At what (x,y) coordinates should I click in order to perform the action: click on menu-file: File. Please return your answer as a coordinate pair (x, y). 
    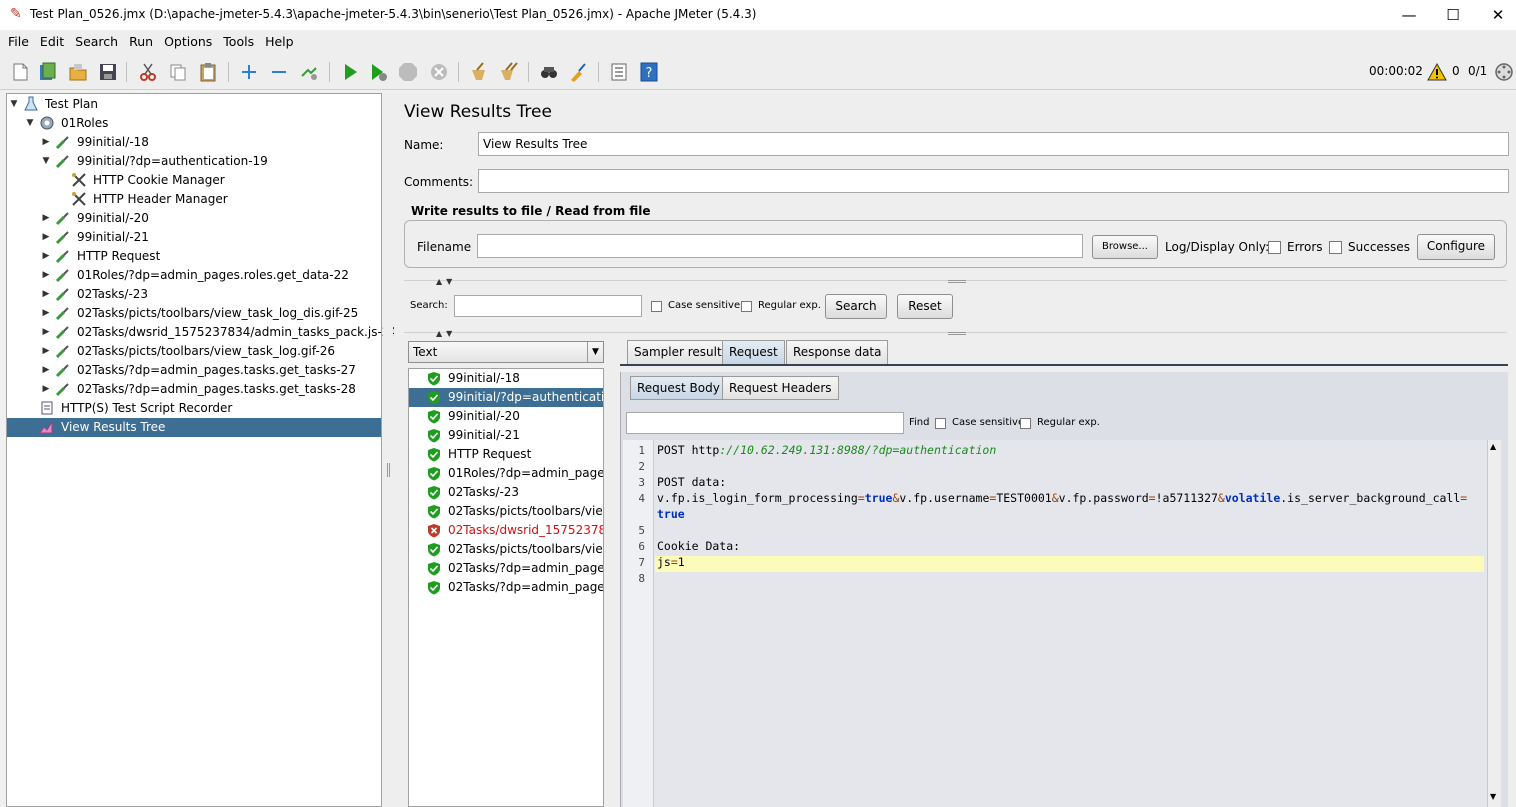
    Looking at the image, I should click on (18, 40).